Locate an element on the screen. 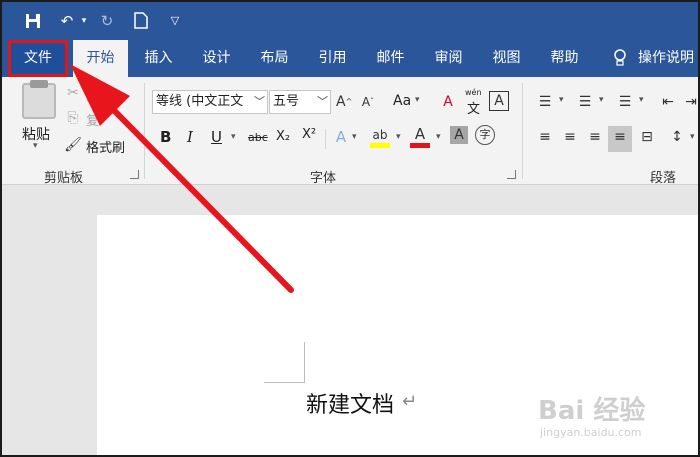  quick-access-toolbar: ↶ ▾ ↻ ▽ is located at coordinates (350, 21).